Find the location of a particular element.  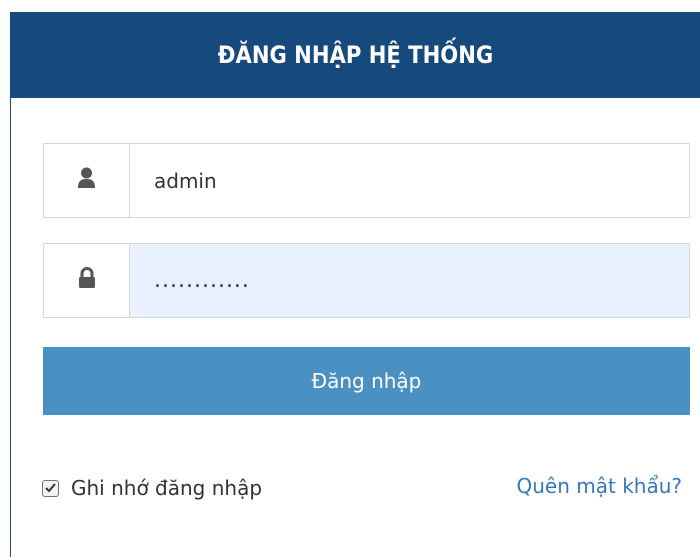

remember-me: Ghi nhớ đăng nhập is located at coordinates (152, 488).